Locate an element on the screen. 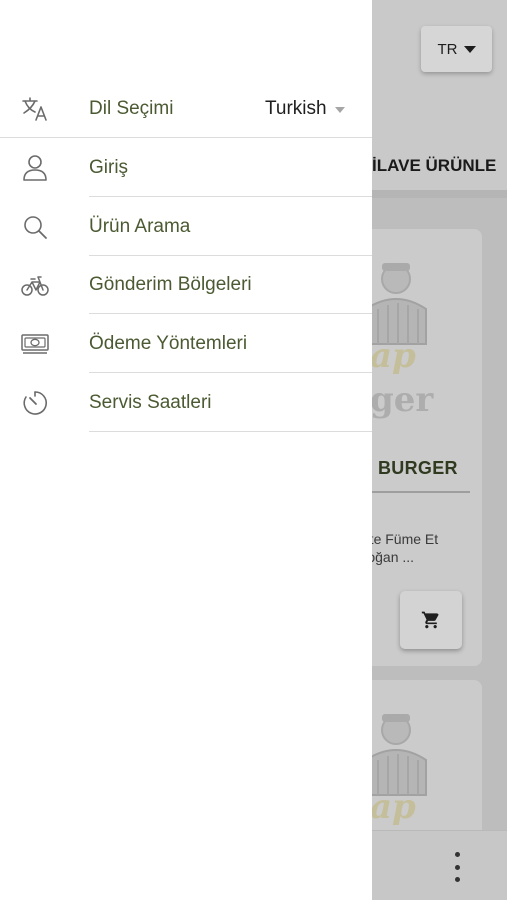  product-title-divider is located at coordinates (420, 492).